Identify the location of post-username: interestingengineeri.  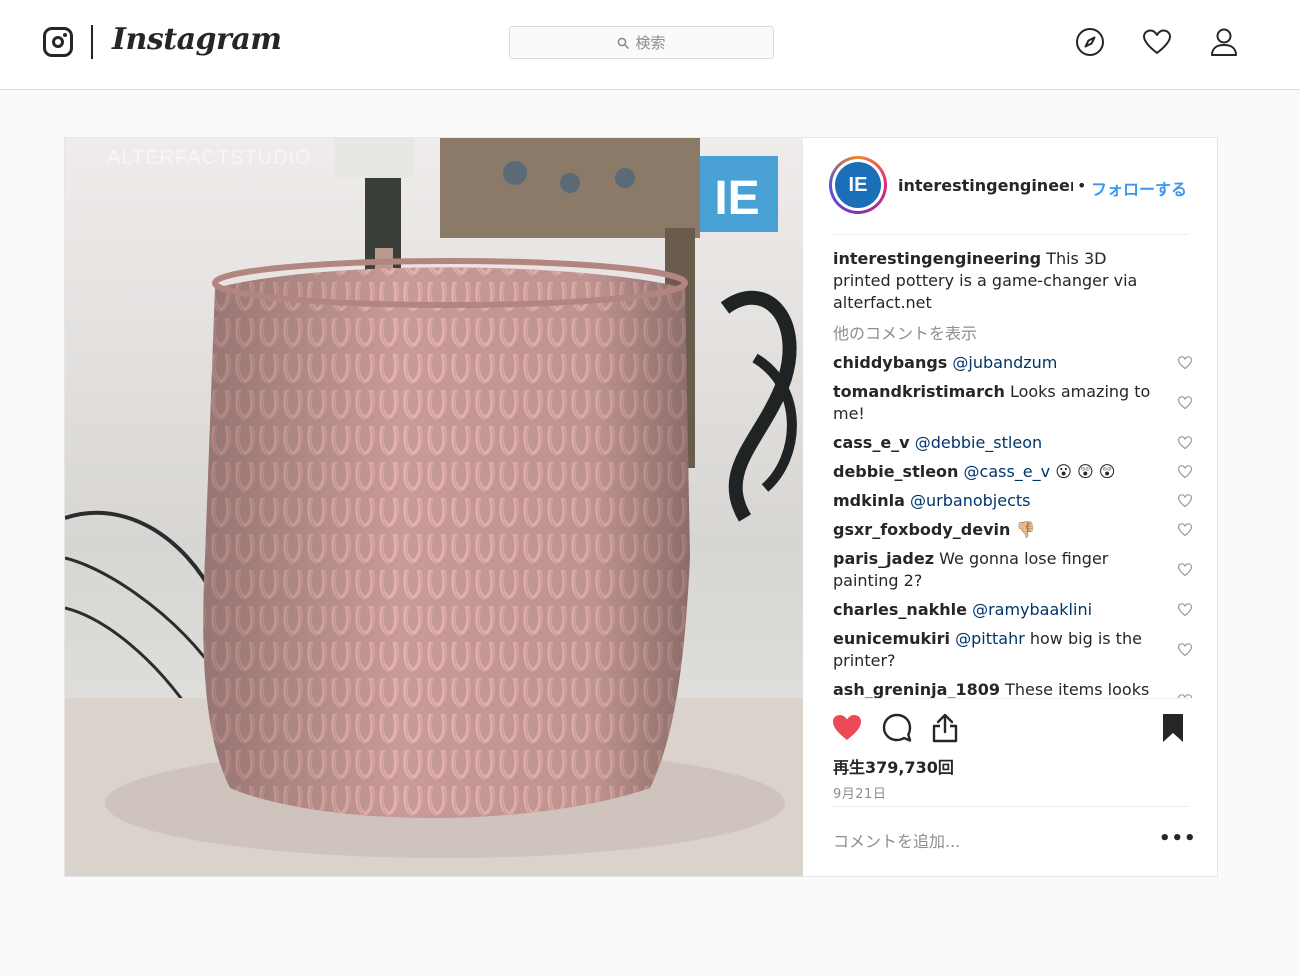
(985, 185).